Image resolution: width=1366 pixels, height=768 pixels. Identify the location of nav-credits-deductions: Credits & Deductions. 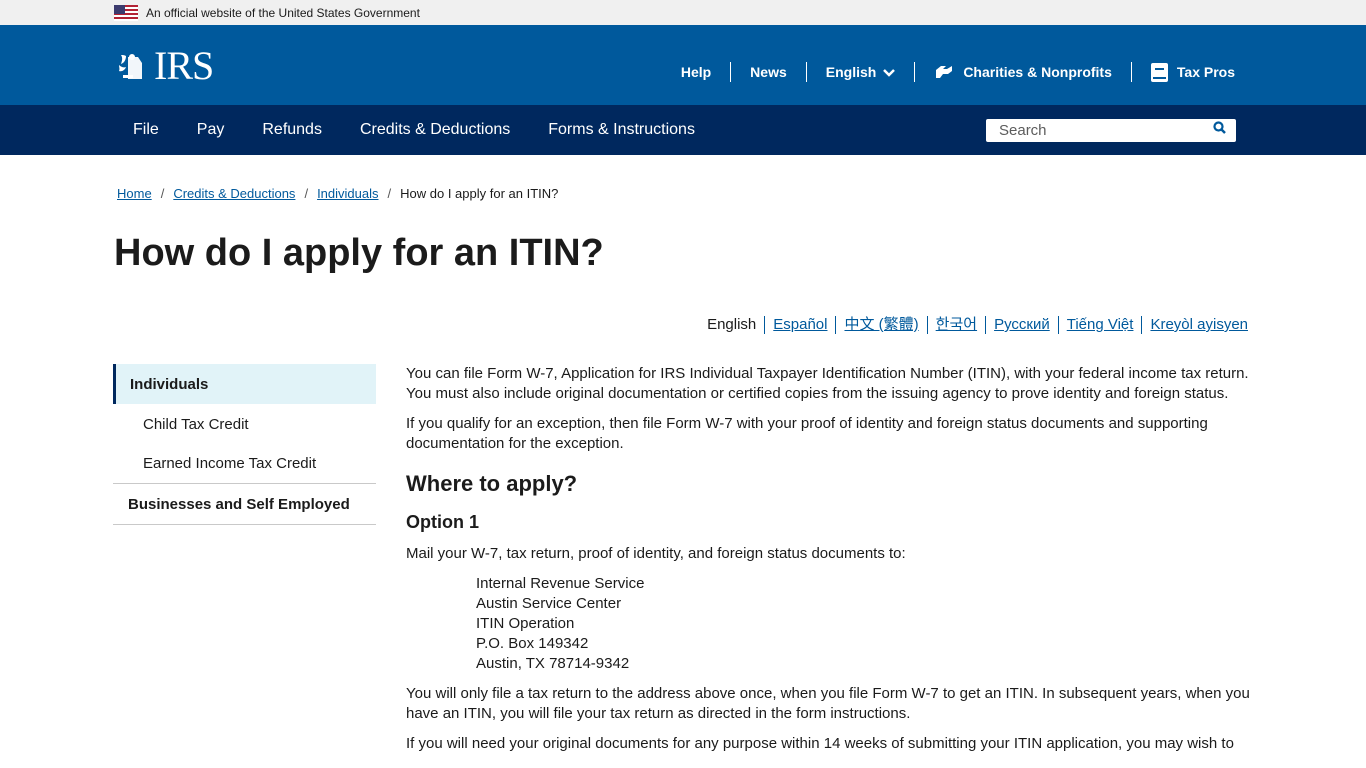
(435, 130).